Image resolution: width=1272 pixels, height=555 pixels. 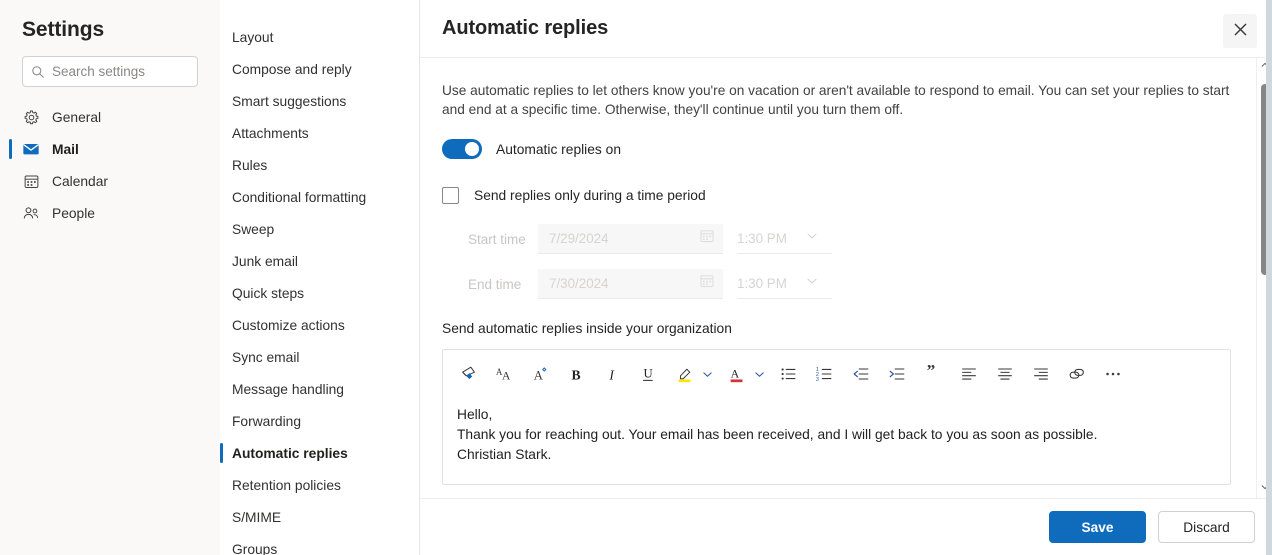 I want to click on font-size-icon: AA, so click(x=505, y=374).